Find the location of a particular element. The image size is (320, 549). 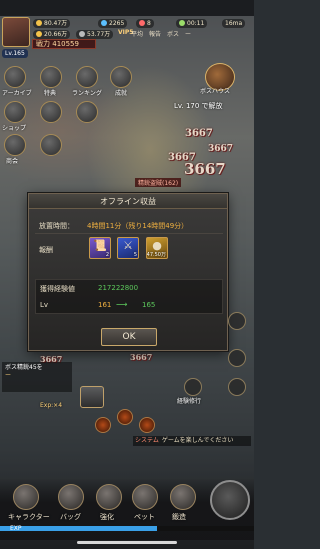

main-menu-button is located at coordinates (230, 500).